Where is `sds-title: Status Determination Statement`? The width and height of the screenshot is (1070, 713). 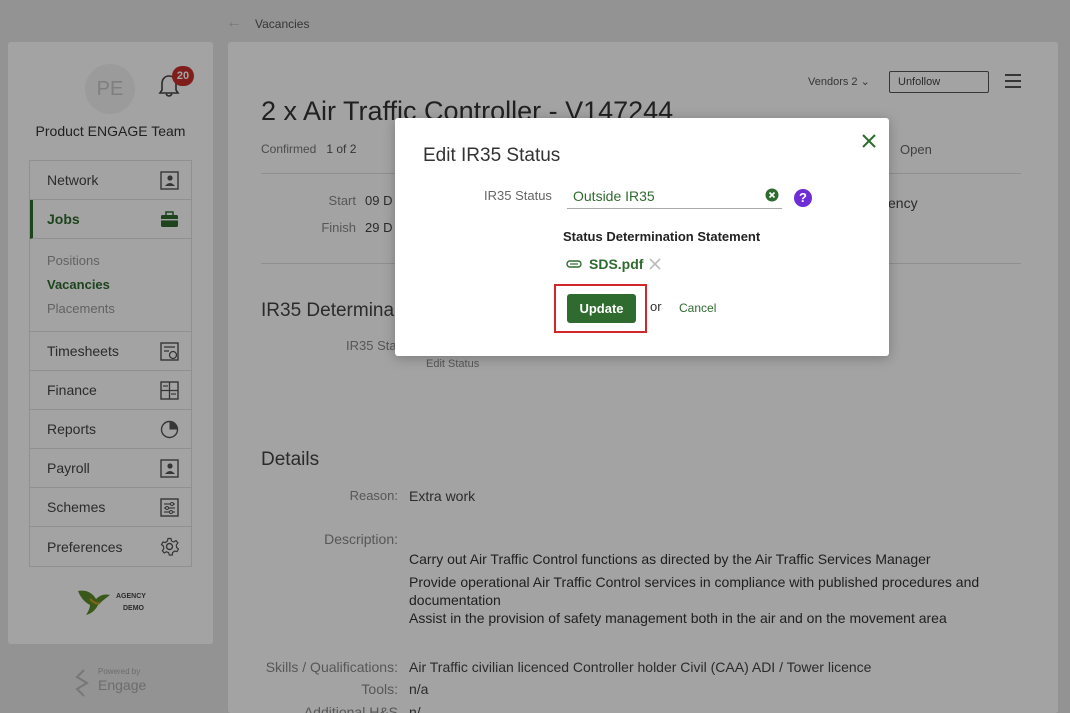 sds-title: Status Determination Statement is located at coordinates (662, 236).